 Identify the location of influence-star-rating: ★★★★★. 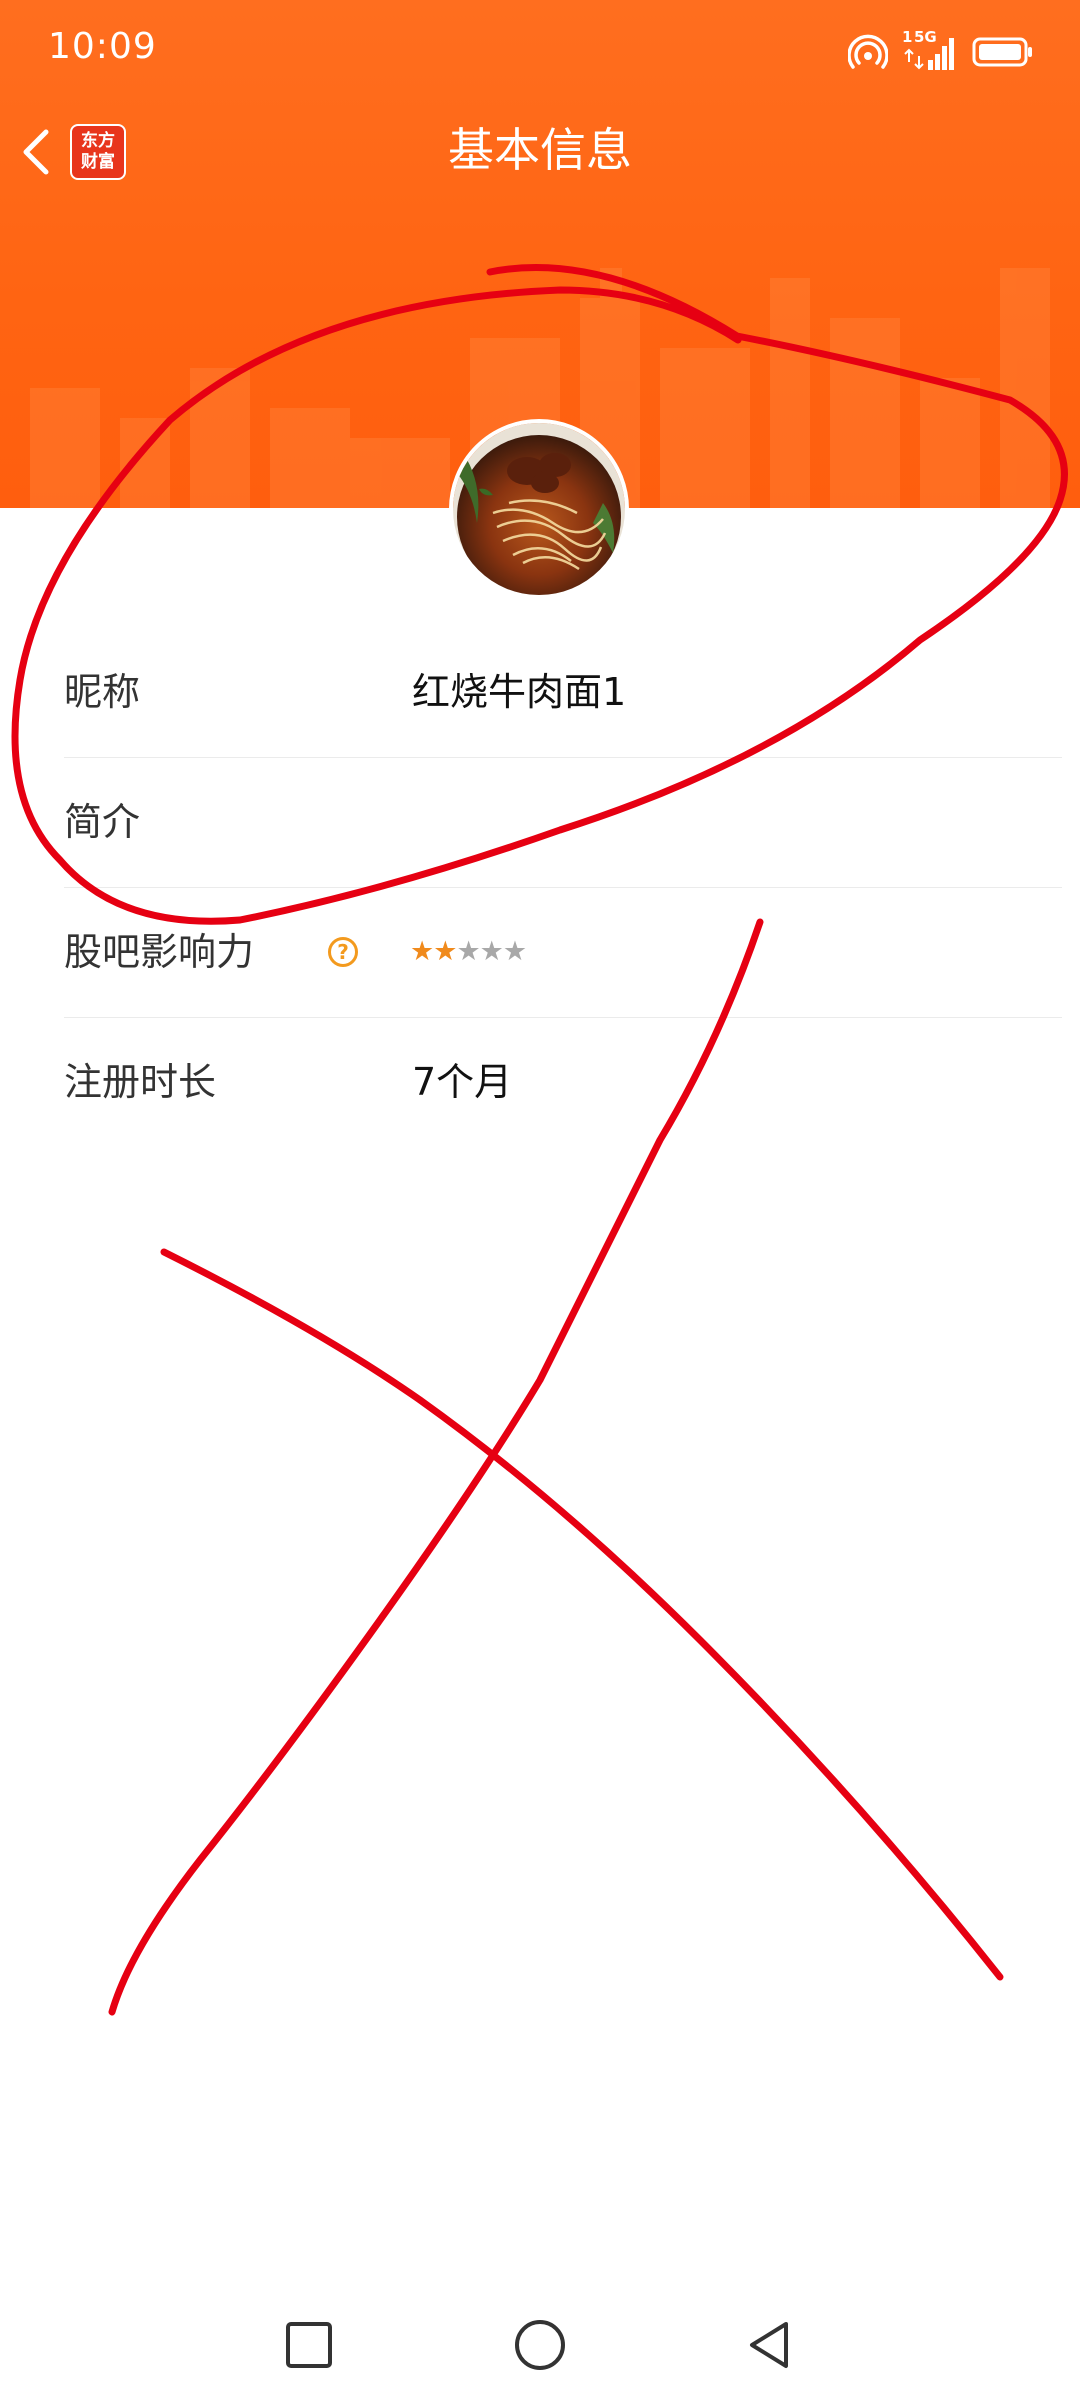
(468, 952).